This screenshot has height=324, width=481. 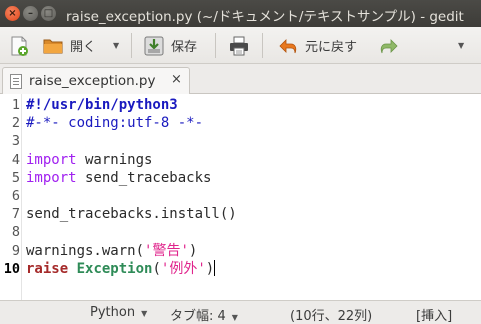 I want to click on new-document-button, so click(x=19, y=45).